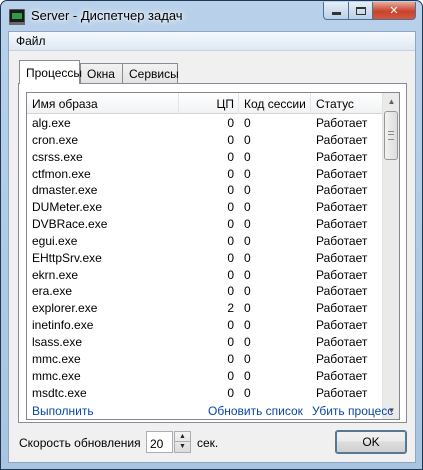 The image size is (423, 470). I want to click on close-button: ✕, so click(394, 11).